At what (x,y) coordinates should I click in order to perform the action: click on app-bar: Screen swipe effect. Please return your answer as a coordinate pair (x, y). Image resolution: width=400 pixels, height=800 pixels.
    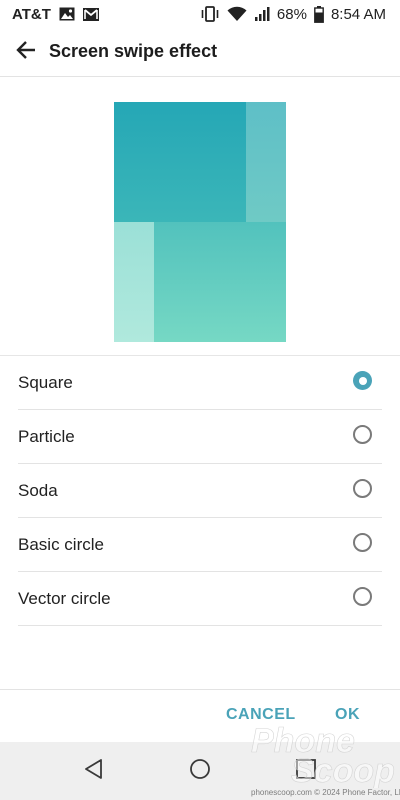
    Looking at the image, I should click on (200, 52).